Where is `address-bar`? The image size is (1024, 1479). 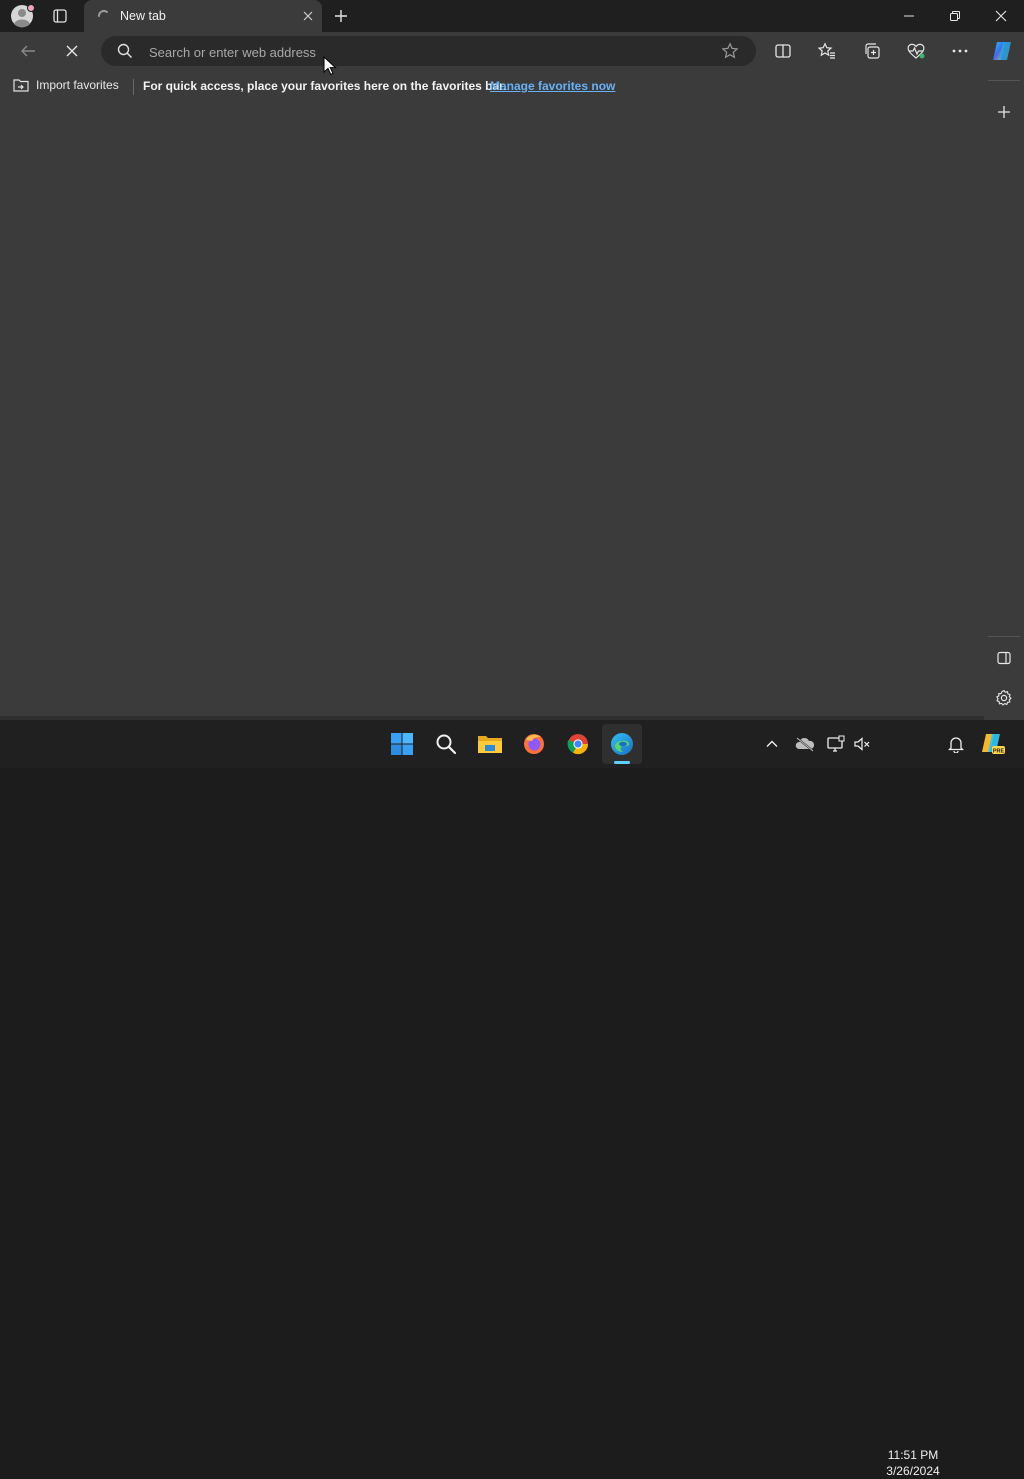 address-bar is located at coordinates (428, 51).